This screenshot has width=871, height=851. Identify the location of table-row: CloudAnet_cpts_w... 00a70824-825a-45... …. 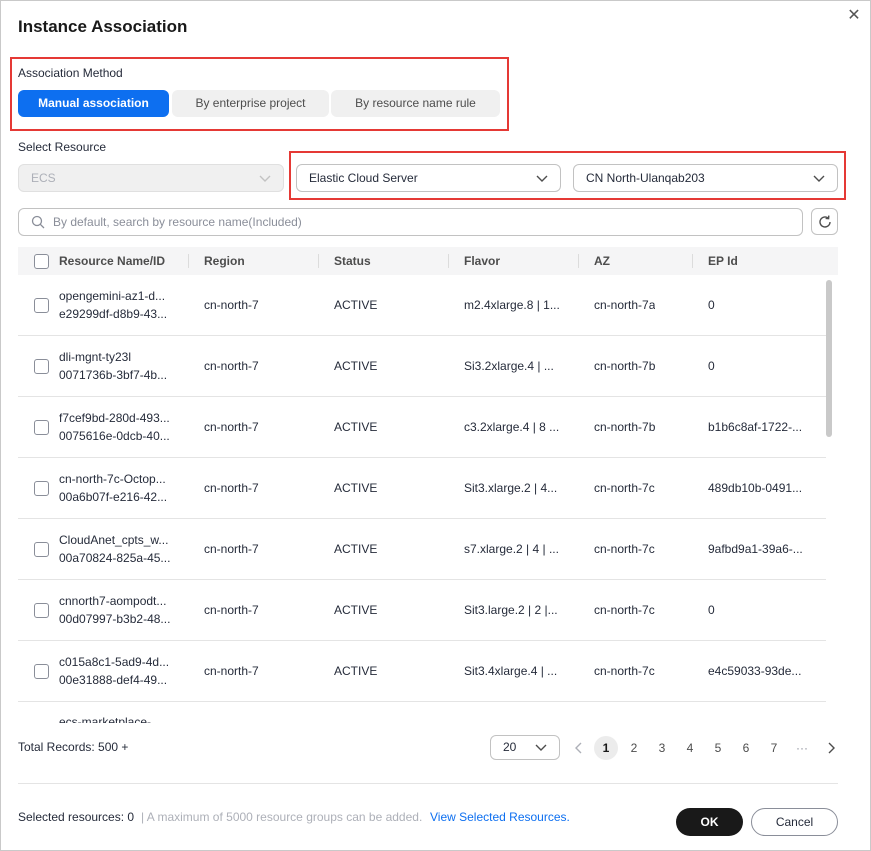
(422, 549).